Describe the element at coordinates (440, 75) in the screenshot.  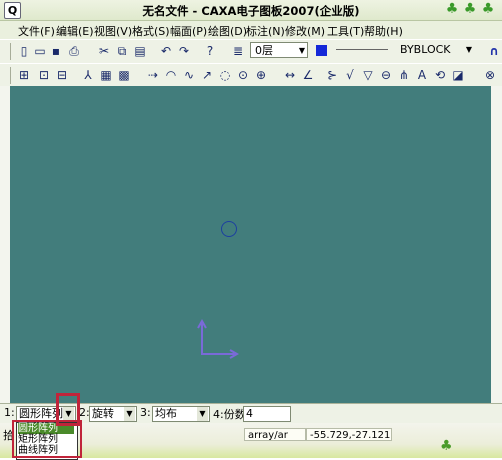
I see `balloon-icon: ⟲` at that location.